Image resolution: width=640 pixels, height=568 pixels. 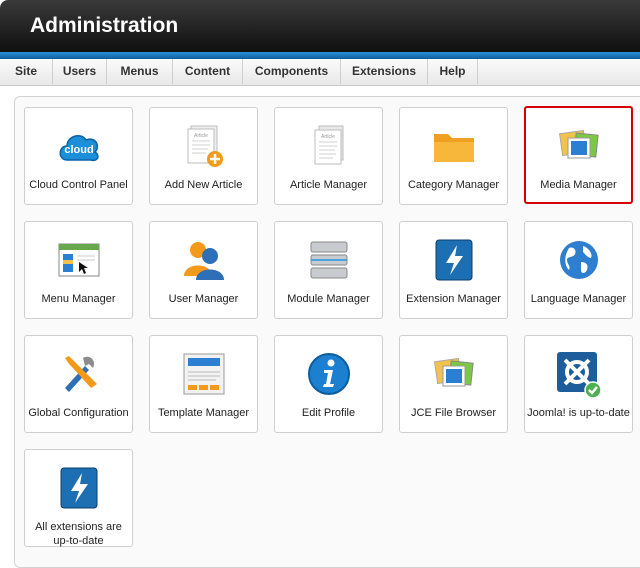 I want to click on tile-label: User Manager, so click(x=203, y=299).